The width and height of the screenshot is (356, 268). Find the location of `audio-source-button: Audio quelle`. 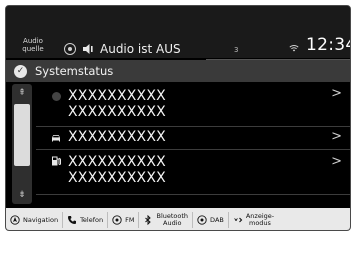

audio-source-button: Audio quelle is located at coordinates (33, 48).